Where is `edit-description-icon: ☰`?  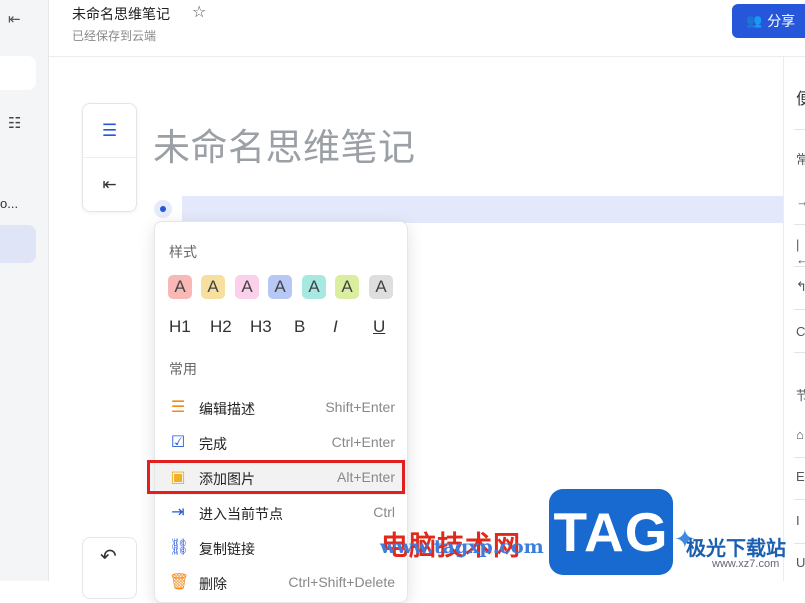
edit-description-icon: ☰ is located at coordinates (178, 407).